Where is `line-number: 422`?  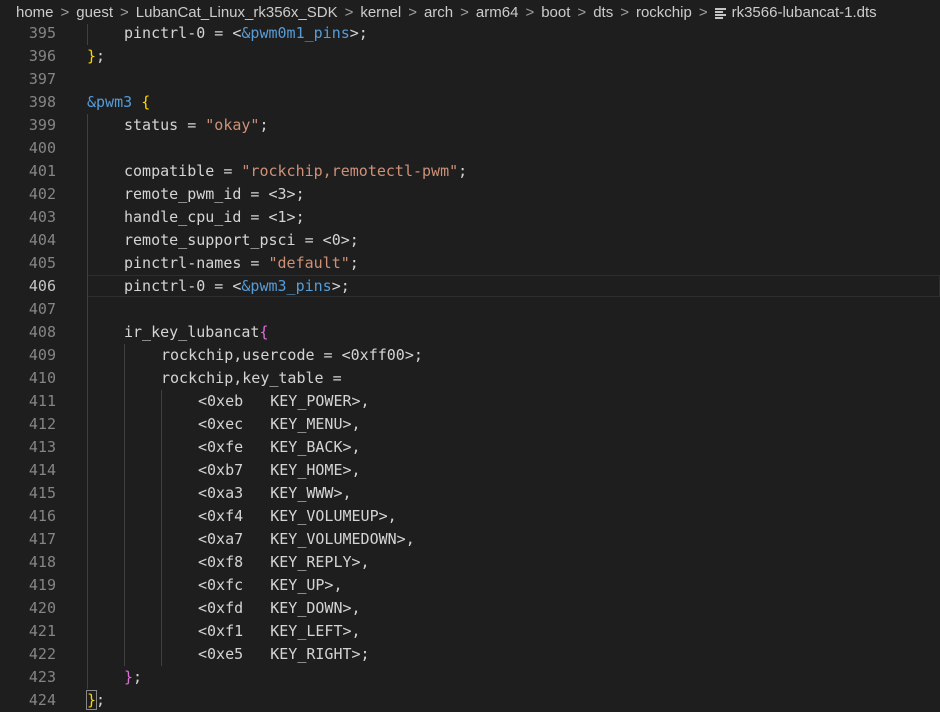
line-number: 422 is located at coordinates (42, 654).